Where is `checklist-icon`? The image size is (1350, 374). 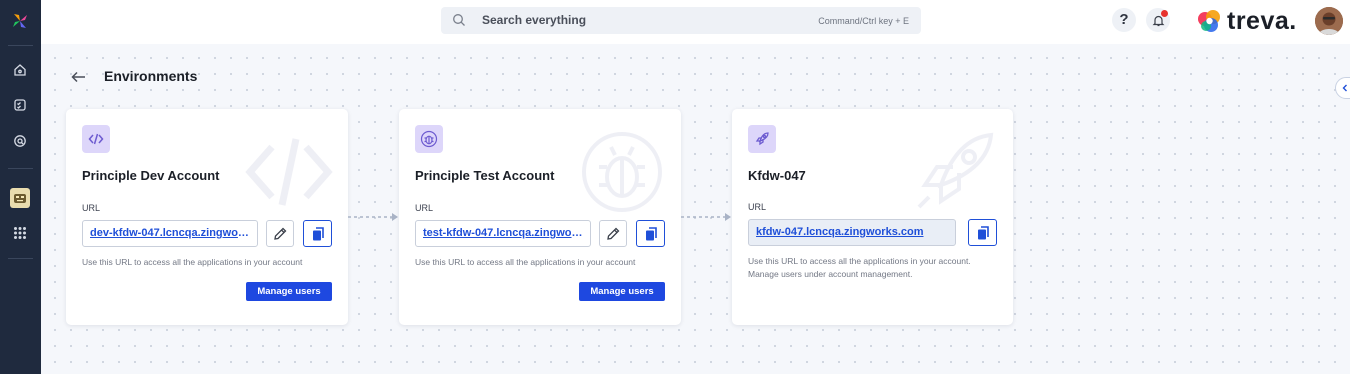 checklist-icon is located at coordinates (20, 105).